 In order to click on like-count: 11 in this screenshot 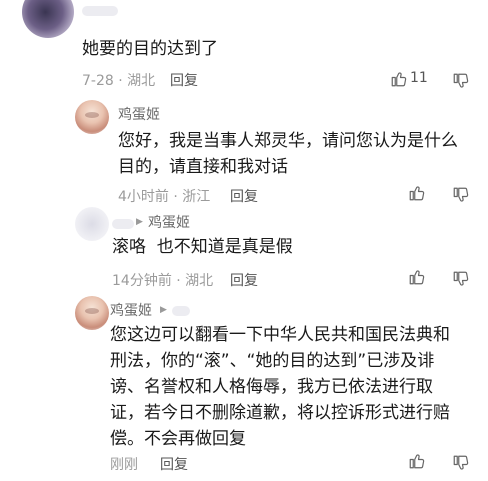, I will do `click(419, 78)`.